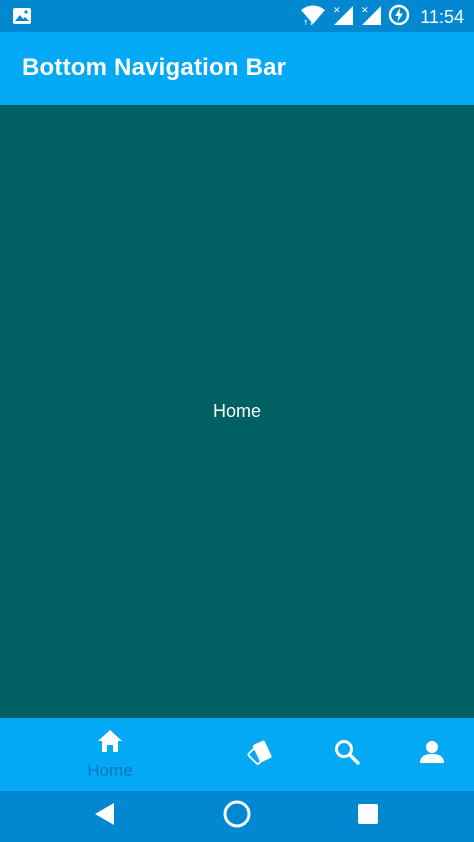 The height and width of the screenshot is (842, 474). I want to click on system-home-button, so click(237, 816).